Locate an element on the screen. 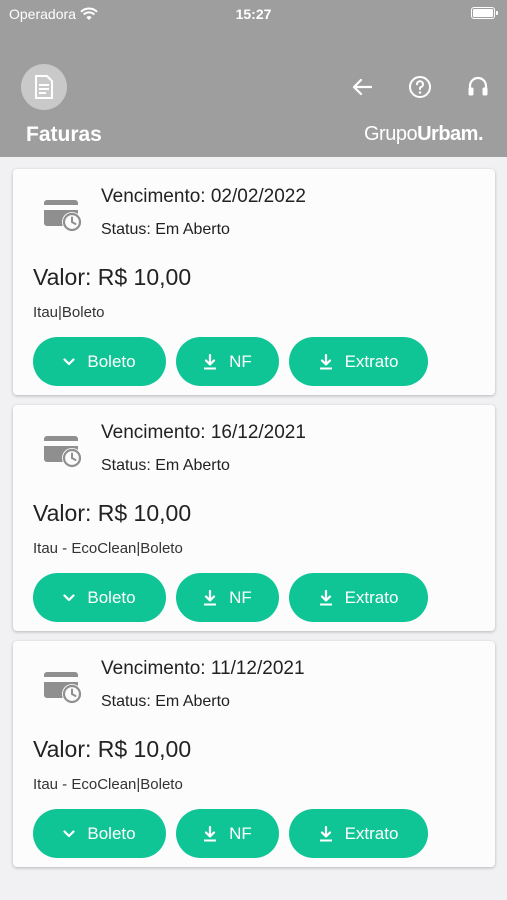  payment-method: Itau|Boleto is located at coordinates (69, 312).